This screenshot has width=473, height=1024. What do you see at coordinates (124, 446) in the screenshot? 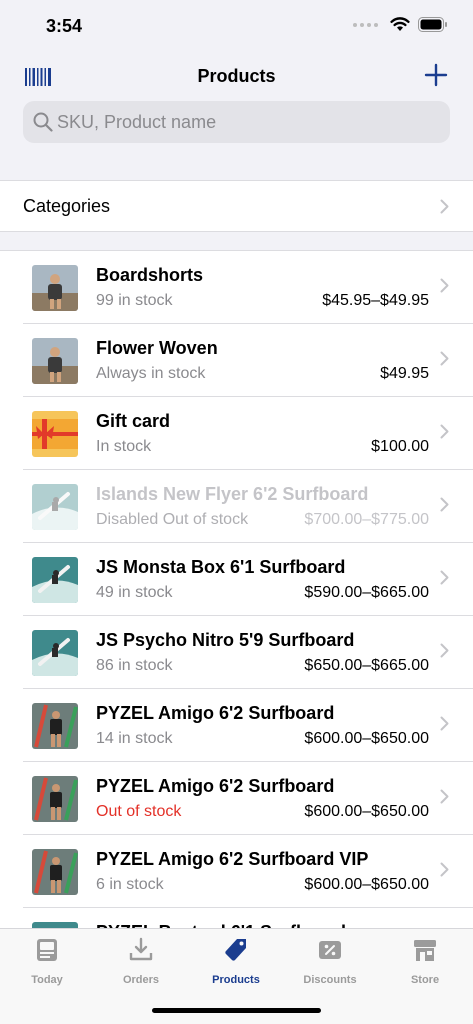
I see `product-stock: In stock` at bounding box center [124, 446].